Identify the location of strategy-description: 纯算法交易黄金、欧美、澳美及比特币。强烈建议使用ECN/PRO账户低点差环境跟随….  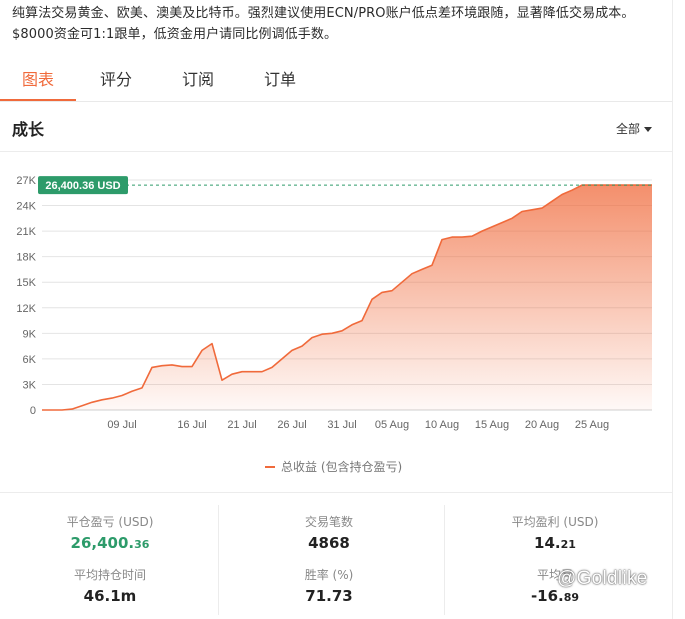
(323, 24).